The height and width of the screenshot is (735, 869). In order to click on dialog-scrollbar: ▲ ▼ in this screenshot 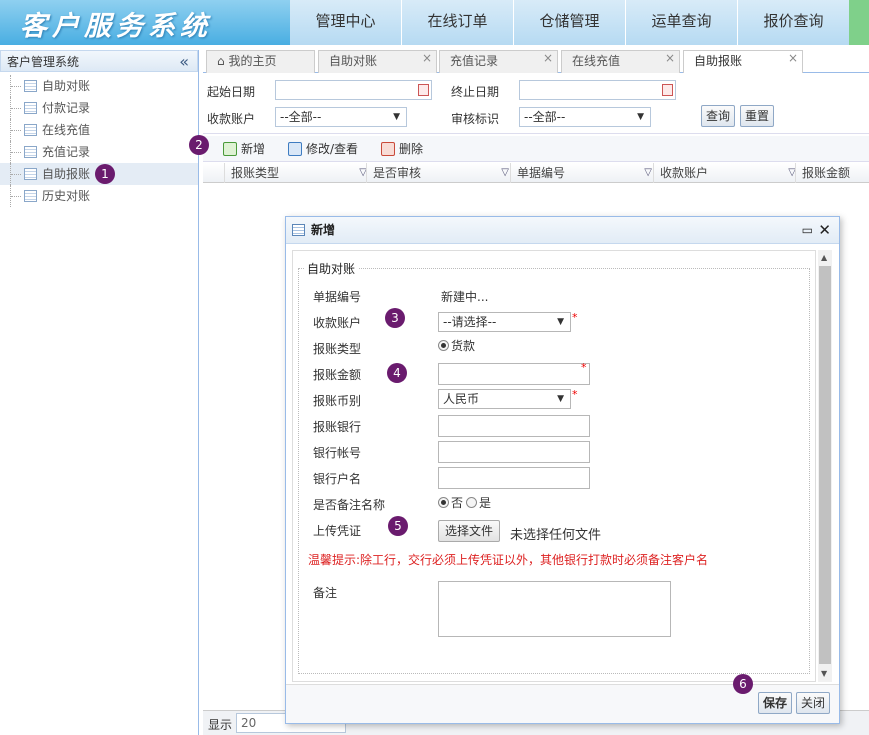, I will do `click(825, 466)`.